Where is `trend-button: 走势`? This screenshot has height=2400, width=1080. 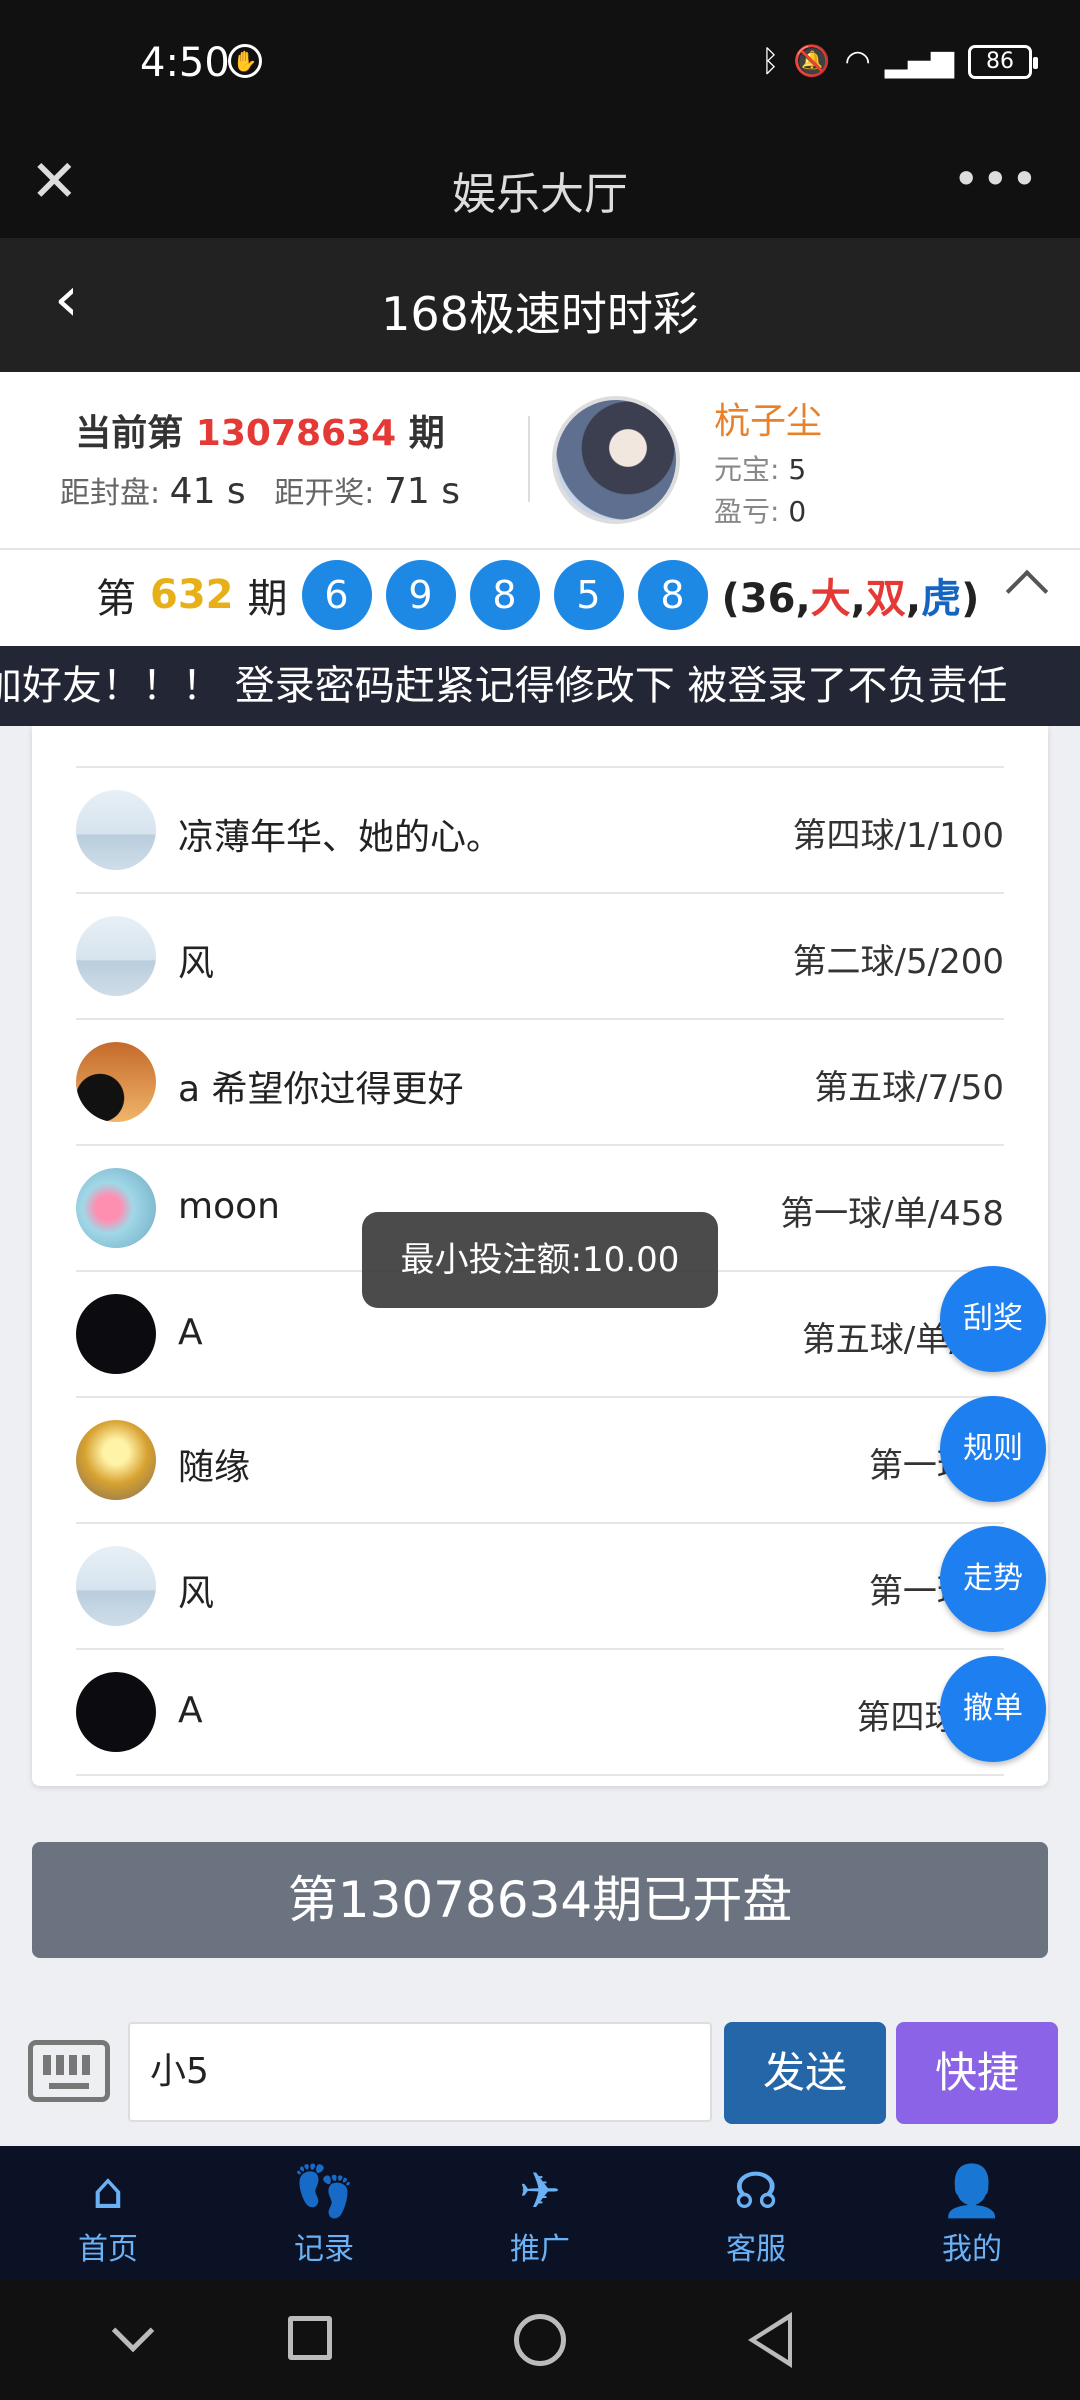 trend-button: 走势 is located at coordinates (993, 1579).